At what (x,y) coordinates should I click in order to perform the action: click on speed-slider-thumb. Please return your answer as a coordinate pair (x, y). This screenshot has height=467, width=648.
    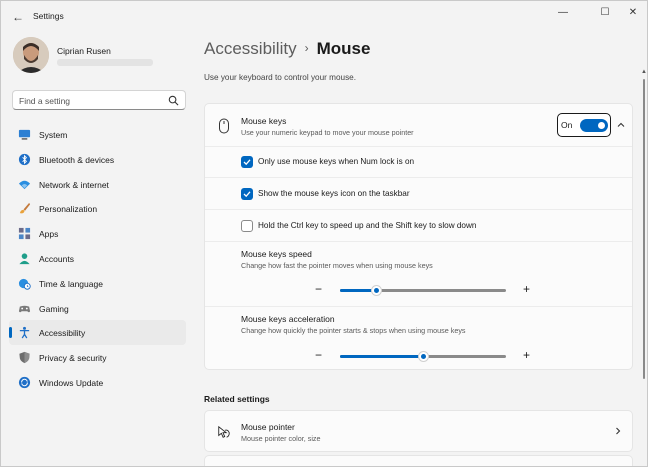
    Looking at the image, I should click on (377, 290).